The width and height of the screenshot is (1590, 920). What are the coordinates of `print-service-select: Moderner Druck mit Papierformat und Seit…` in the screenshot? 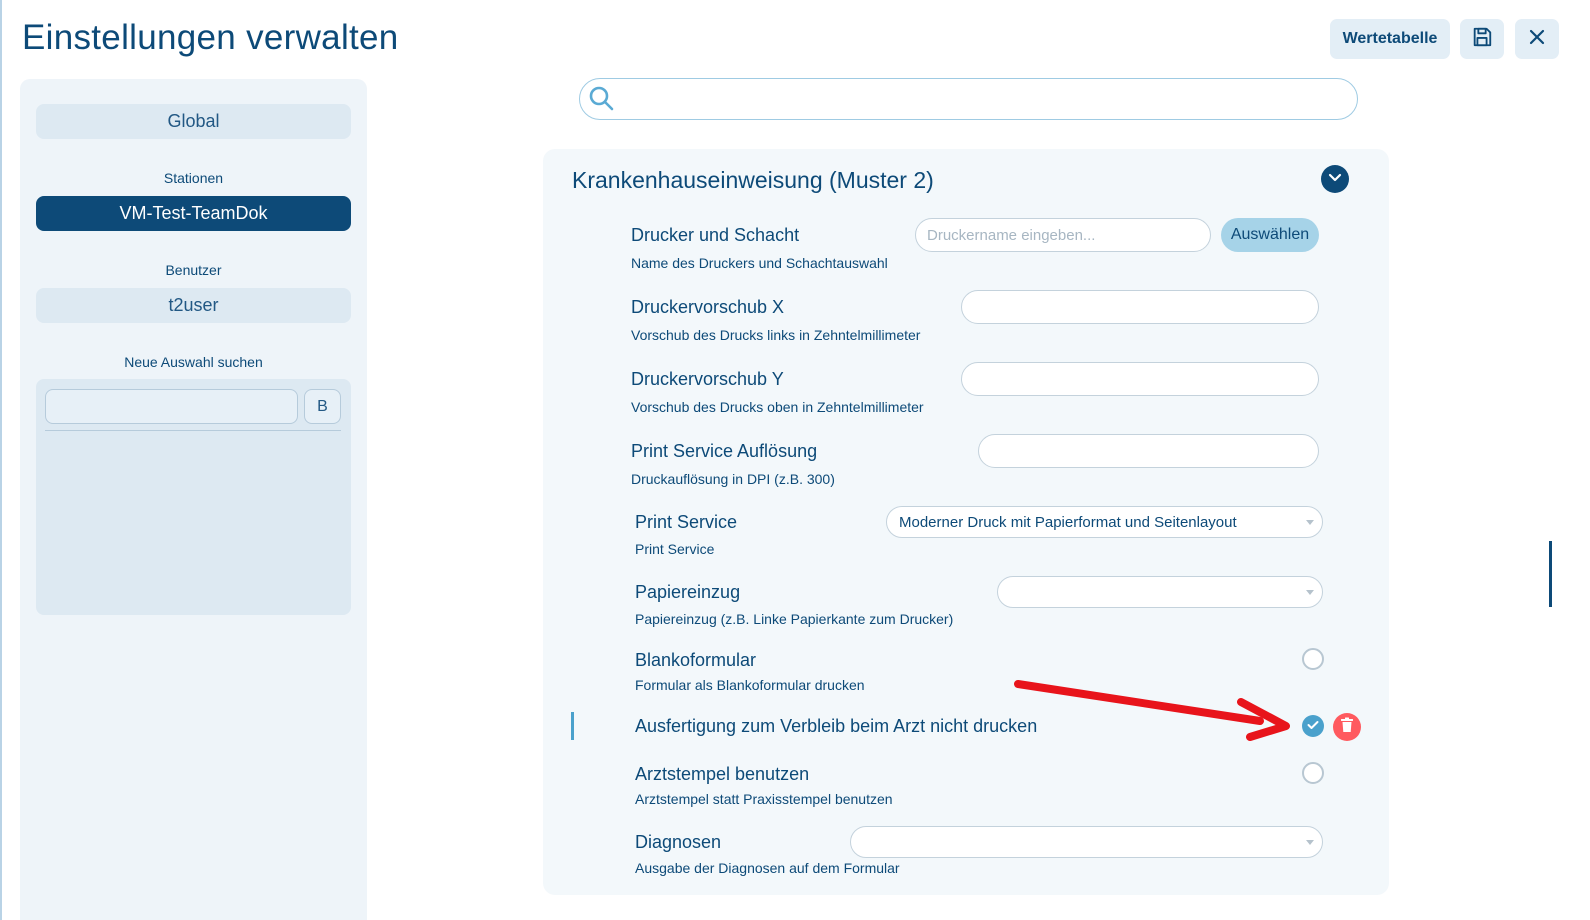 It's located at (1104, 522).